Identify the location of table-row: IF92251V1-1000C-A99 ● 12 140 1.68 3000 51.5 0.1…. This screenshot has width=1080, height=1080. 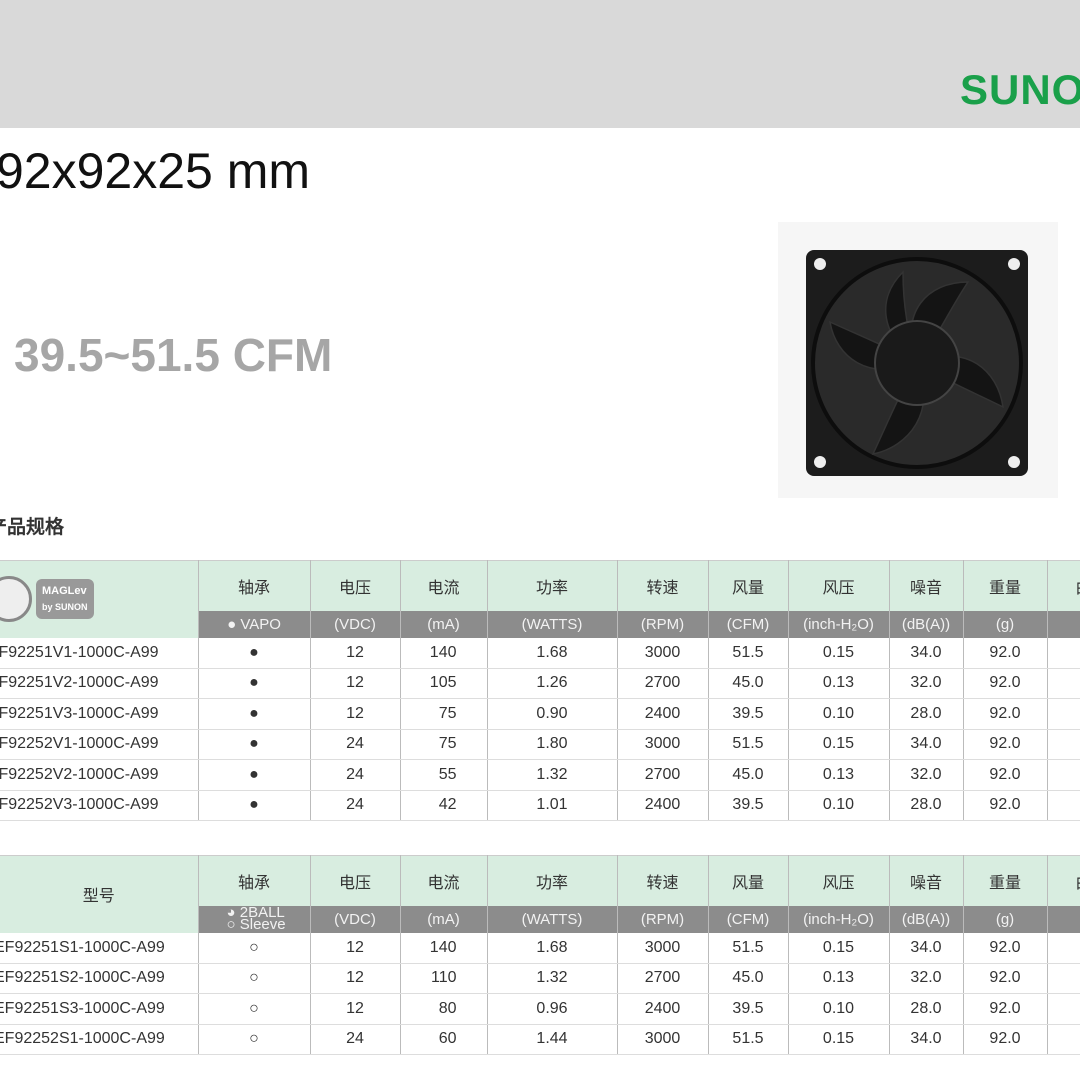
(540, 653).